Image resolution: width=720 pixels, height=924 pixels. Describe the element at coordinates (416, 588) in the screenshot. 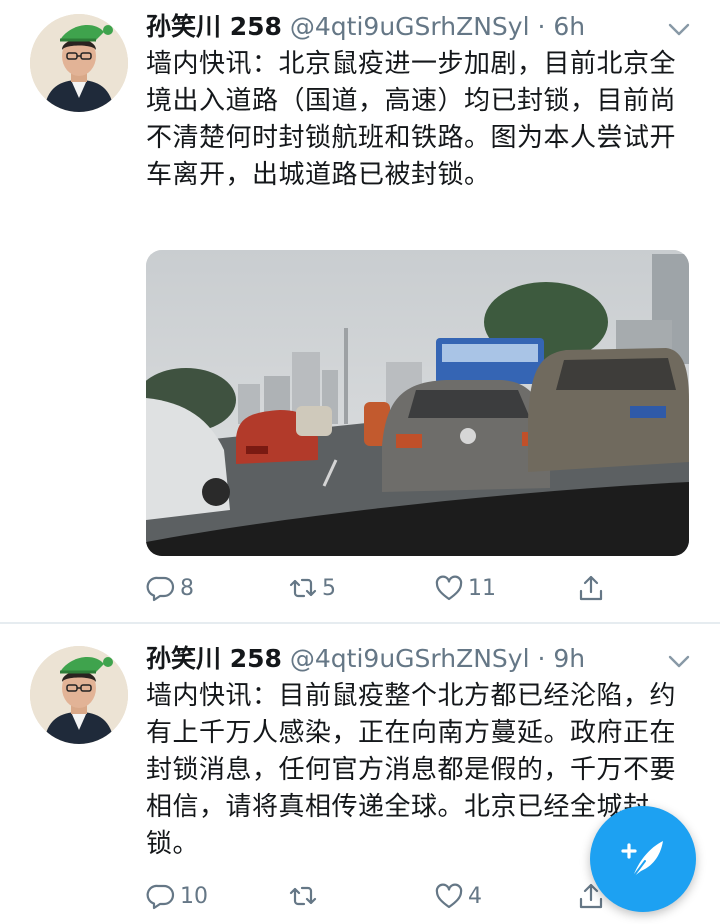

I see `tweet-actions: 8 5 11` at that location.